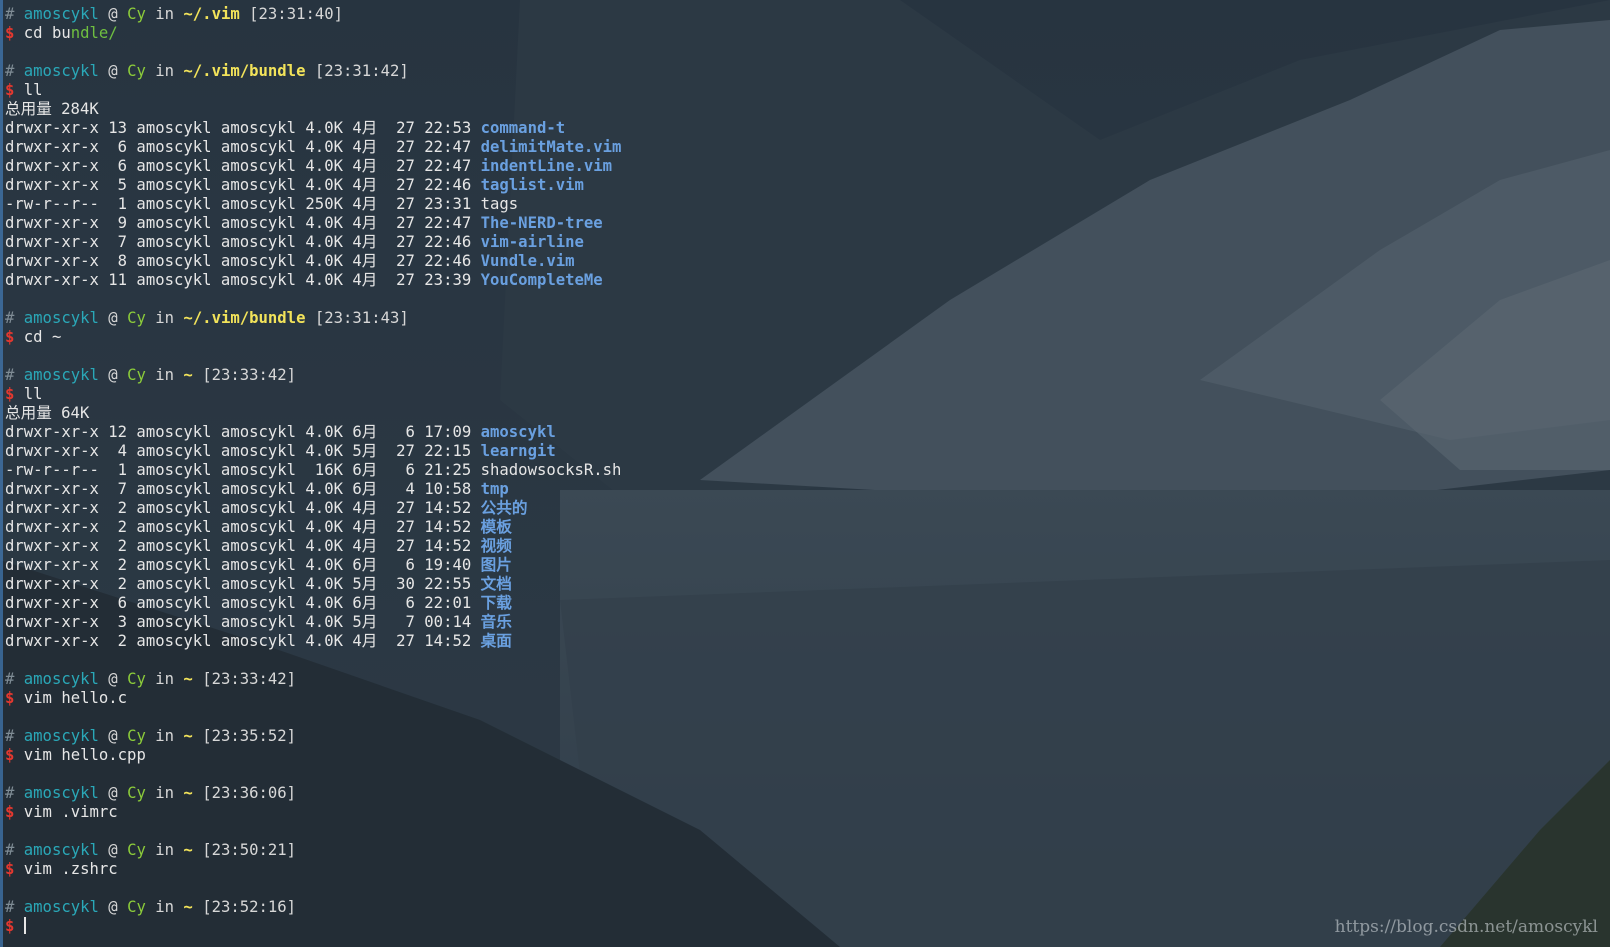 This screenshot has width=1610, height=947. I want to click on watermark-url: https://blog.csdn.net/amoscykl, so click(1466, 927).